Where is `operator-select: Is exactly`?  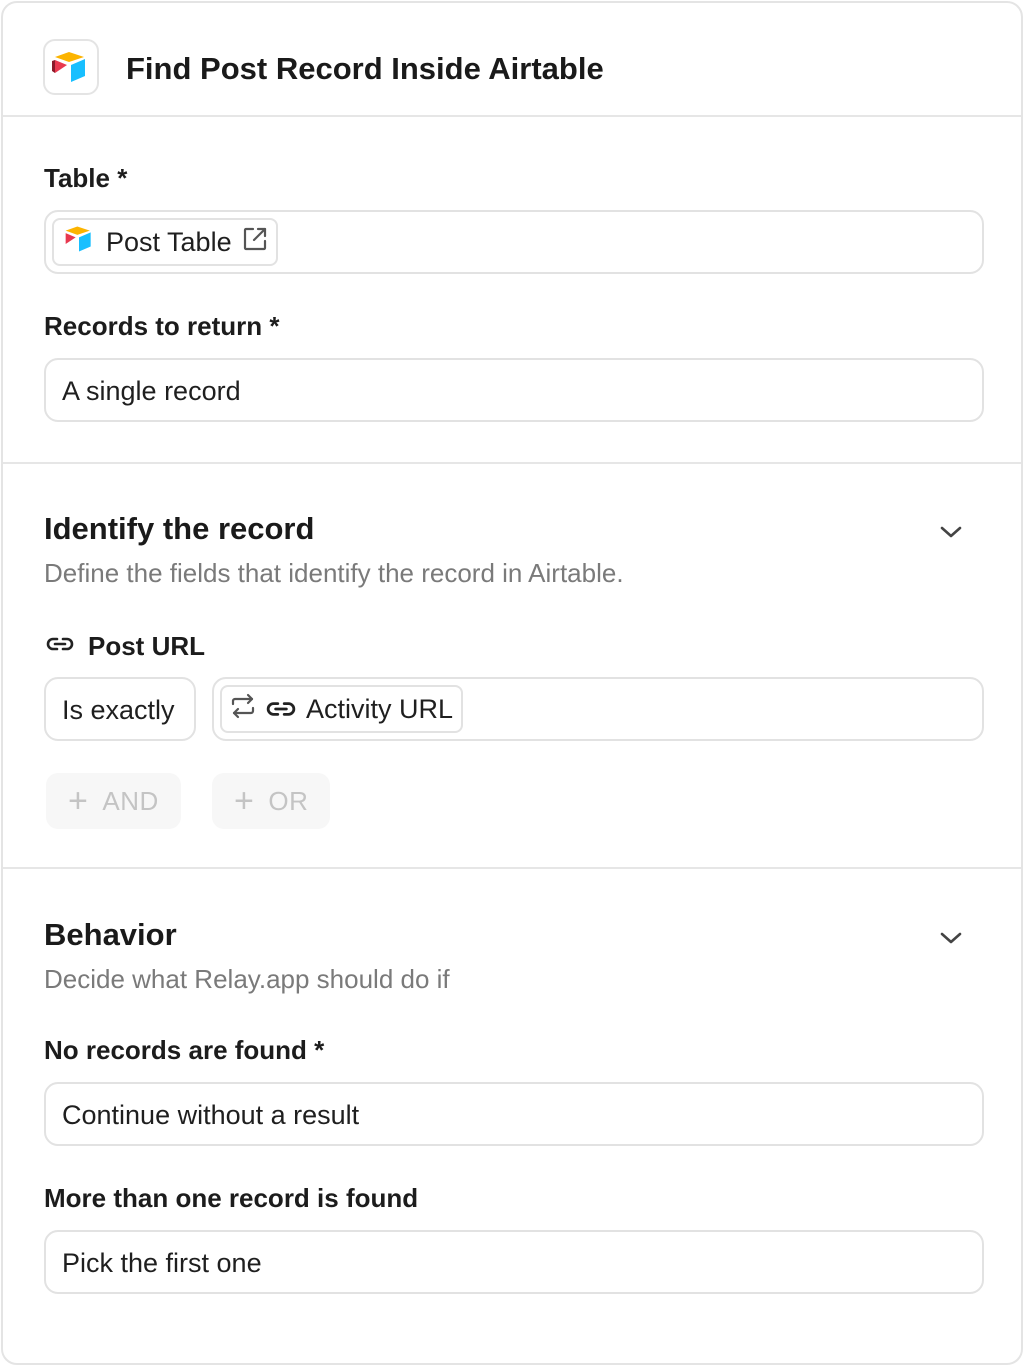
operator-select: Is exactly is located at coordinates (120, 709).